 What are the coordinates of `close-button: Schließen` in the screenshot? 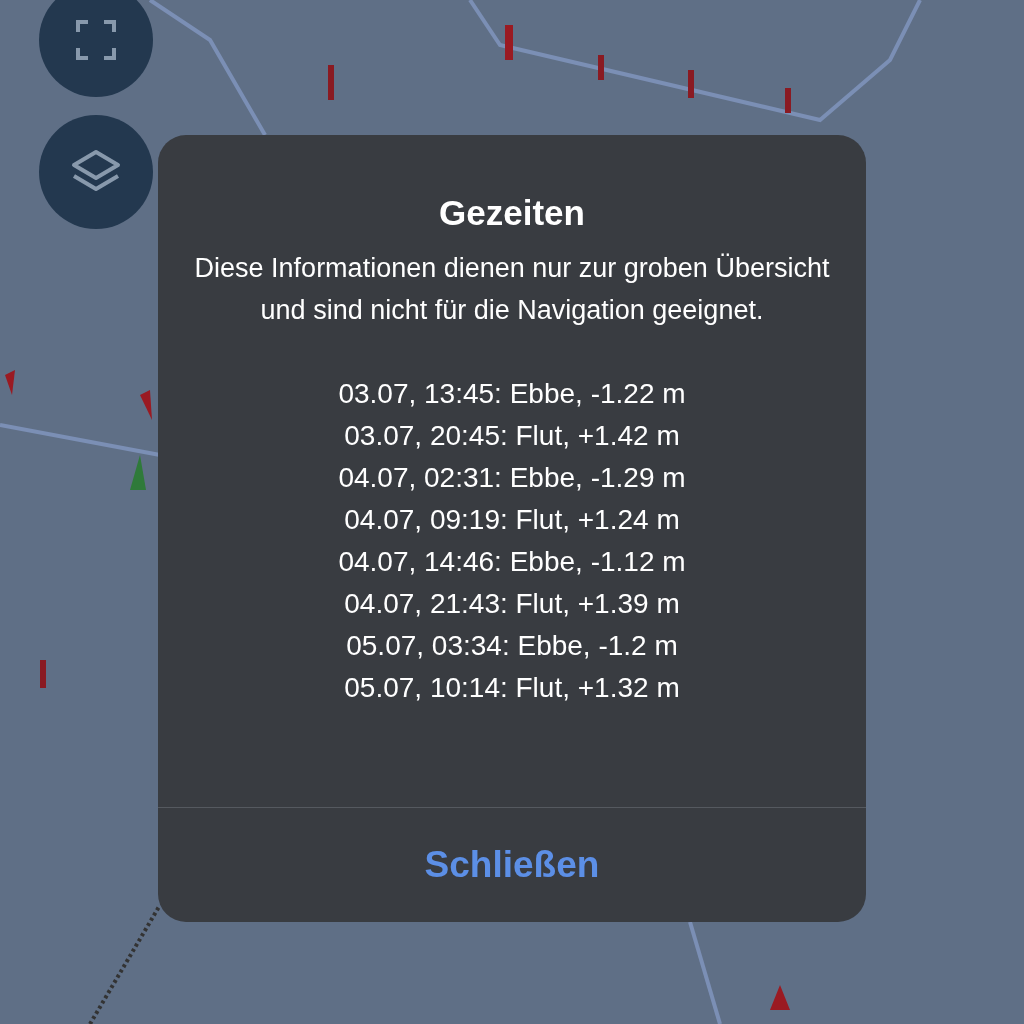 It's located at (512, 865).